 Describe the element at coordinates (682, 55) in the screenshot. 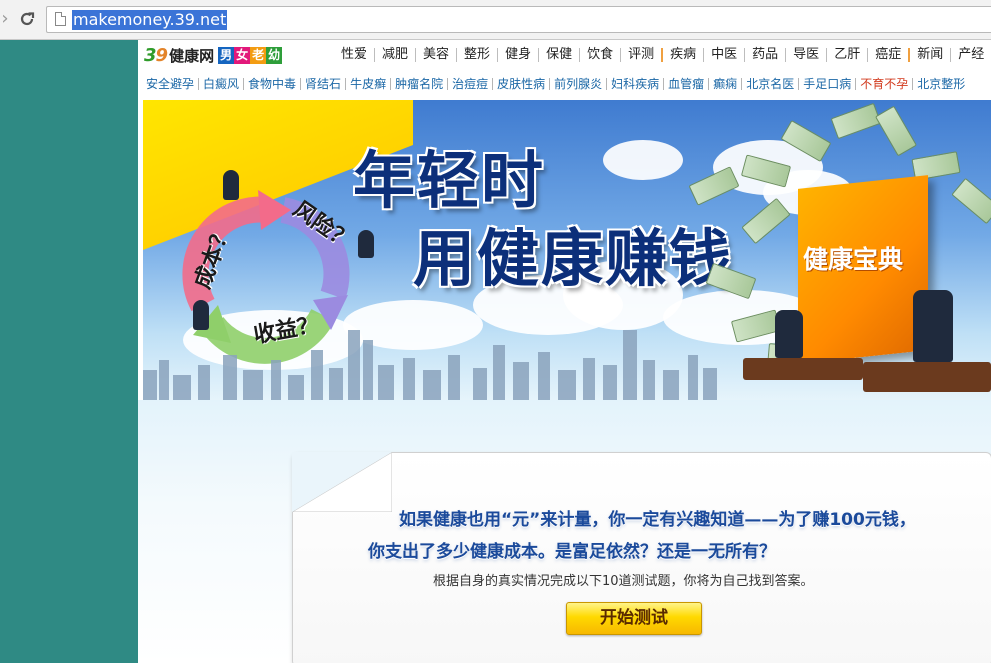

I see `topnav-item: 疾病` at that location.